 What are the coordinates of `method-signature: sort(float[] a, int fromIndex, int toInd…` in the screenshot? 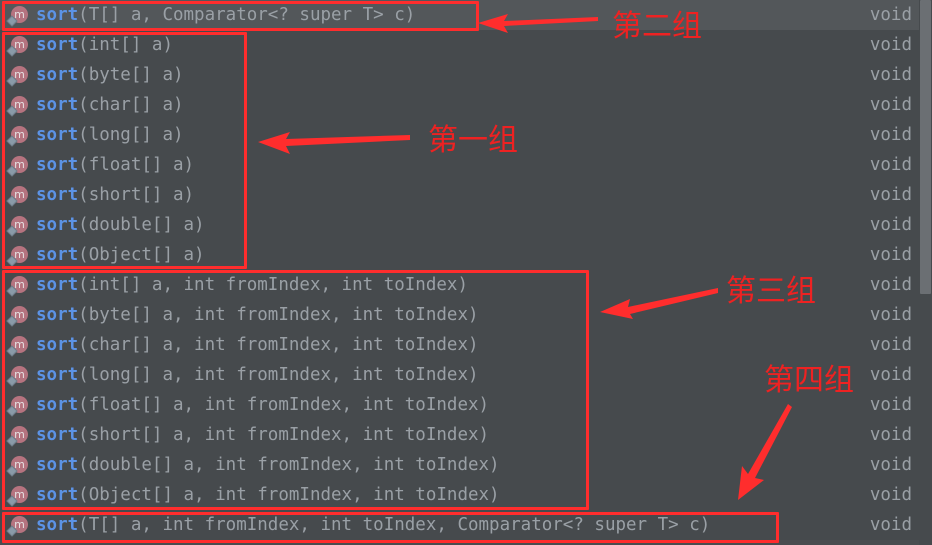 It's located at (262, 405).